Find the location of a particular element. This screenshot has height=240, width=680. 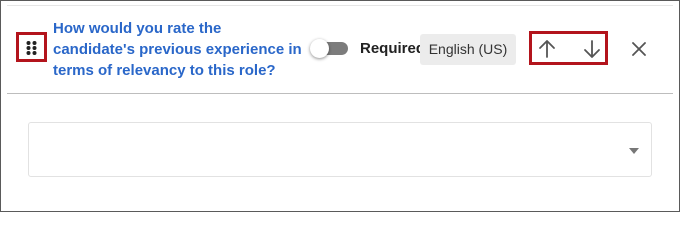

close-icon is located at coordinates (639, 49).